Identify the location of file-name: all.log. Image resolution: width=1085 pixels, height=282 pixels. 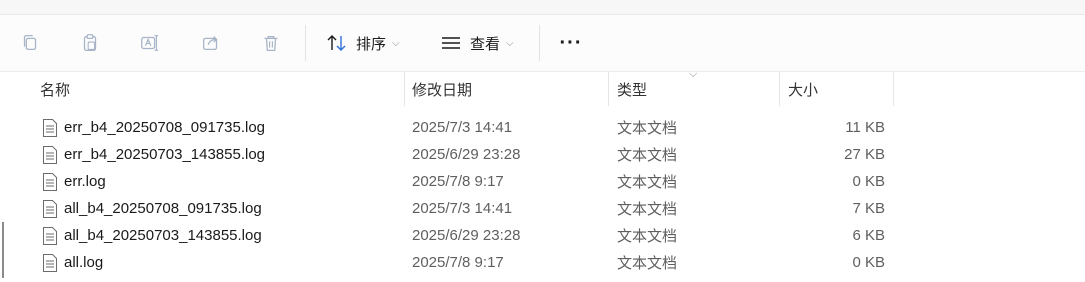
(84, 262).